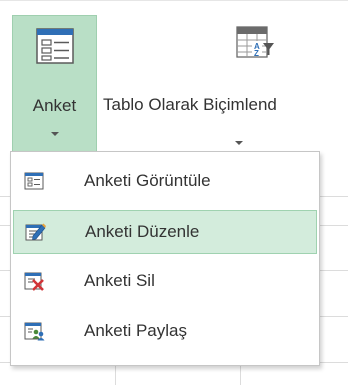 The height and width of the screenshot is (385, 348). What do you see at coordinates (34, 331) in the screenshot?
I see `share-survey-icon` at bounding box center [34, 331].